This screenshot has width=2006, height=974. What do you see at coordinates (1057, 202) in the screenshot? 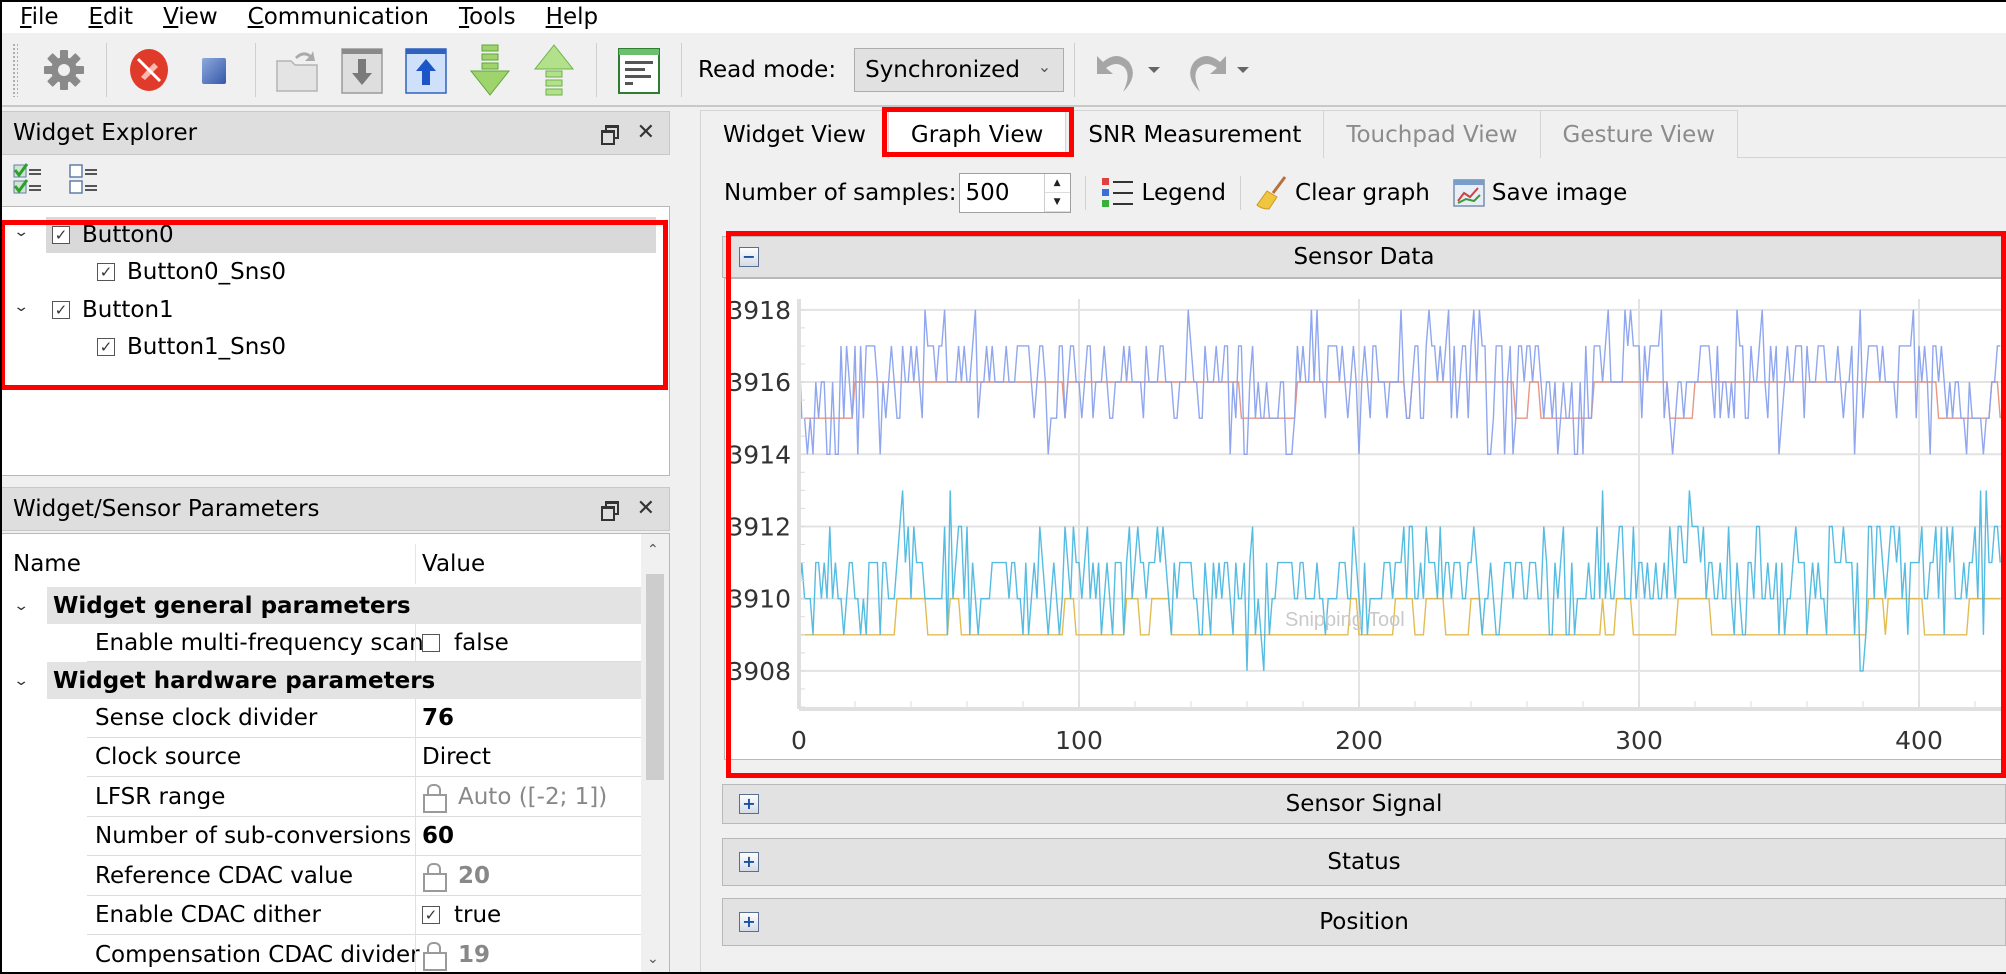
I see `spin-down-icon: ▼` at bounding box center [1057, 202].